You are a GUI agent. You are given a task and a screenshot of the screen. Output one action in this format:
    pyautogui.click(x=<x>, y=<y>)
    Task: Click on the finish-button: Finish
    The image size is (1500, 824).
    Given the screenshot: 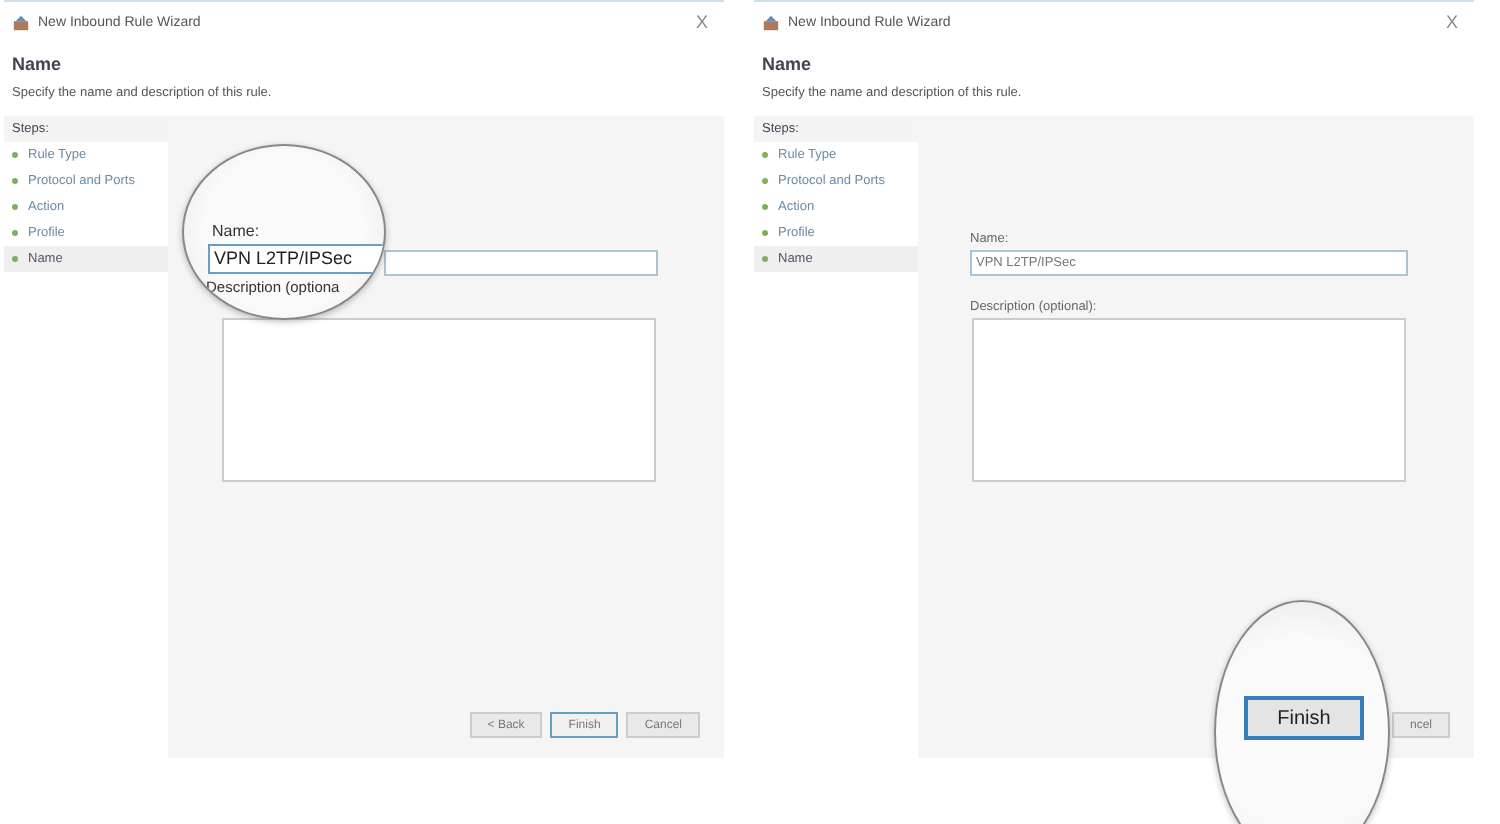 What is the action you would take?
    pyautogui.click(x=1304, y=718)
    